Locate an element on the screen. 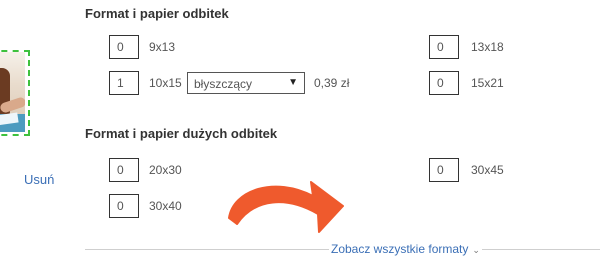 The image size is (600, 272). curved-arrow-icon is located at coordinates (286, 207).